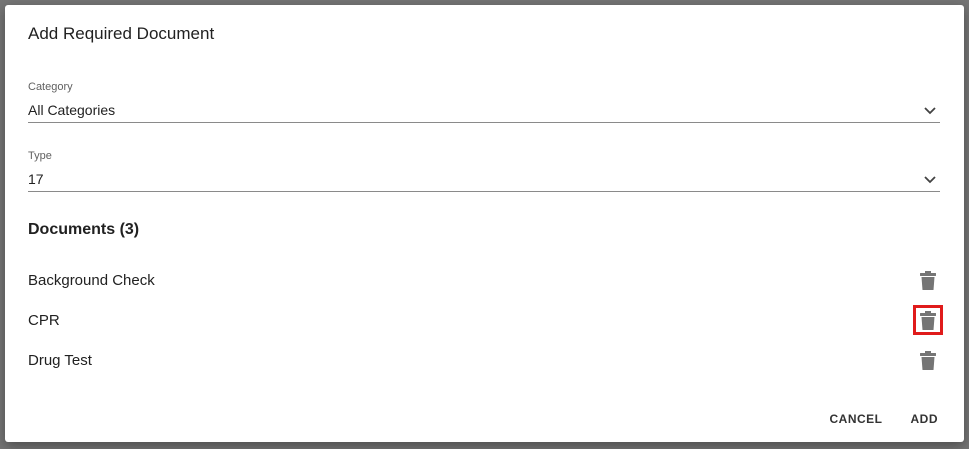 The height and width of the screenshot is (449, 969). Describe the element at coordinates (884, 419) in the screenshot. I see `dialog-actions: CANCEL ADD` at that location.